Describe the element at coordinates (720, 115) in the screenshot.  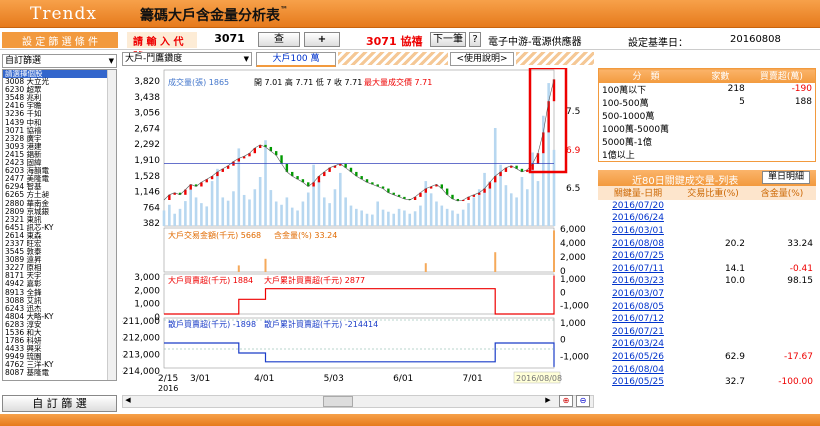
I see `summary-count` at that location.